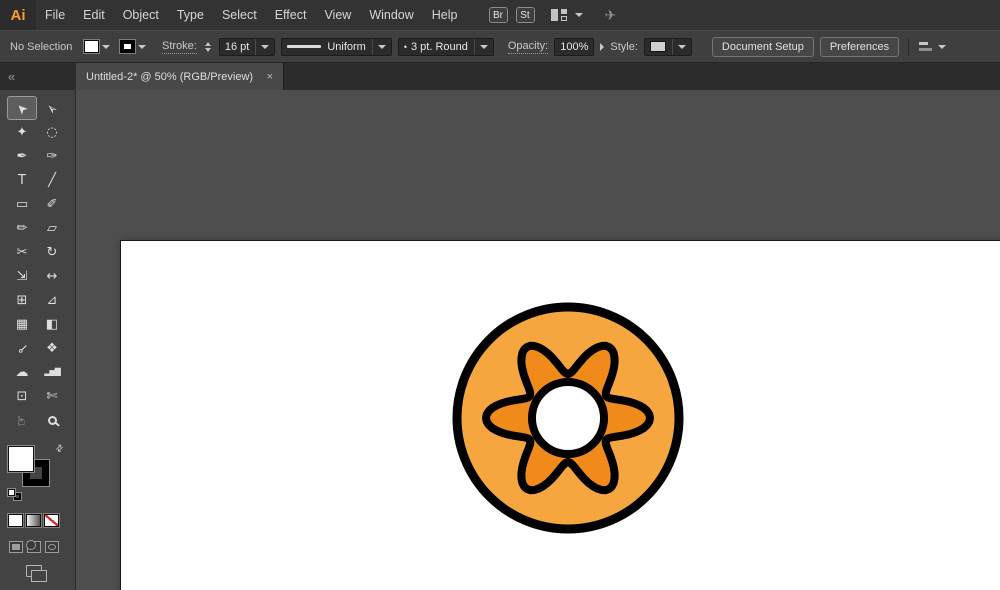  Describe the element at coordinates (190, 15) in the screenshot. I see `menu-type: Type` at that location.